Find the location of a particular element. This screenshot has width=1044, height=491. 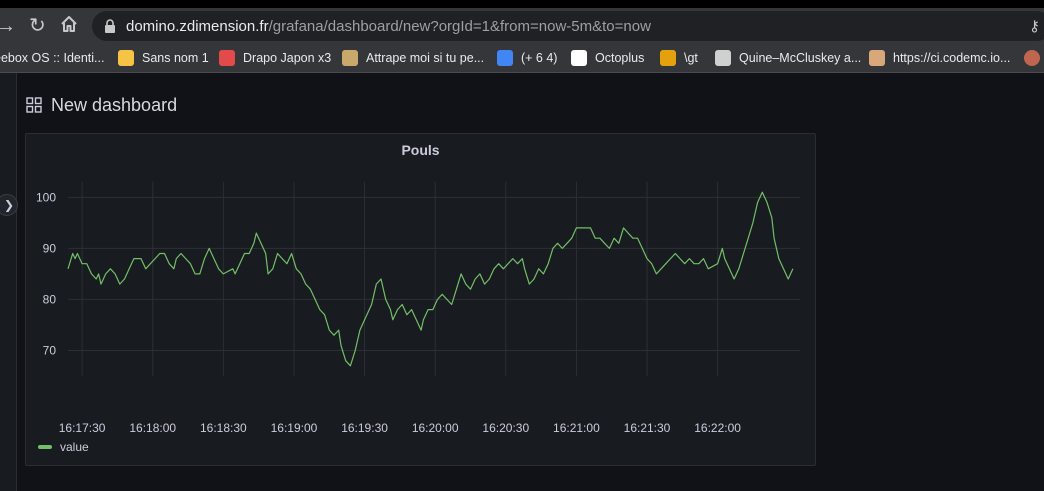

key-icon: ⚷ is located at coordinates (1034, 26).